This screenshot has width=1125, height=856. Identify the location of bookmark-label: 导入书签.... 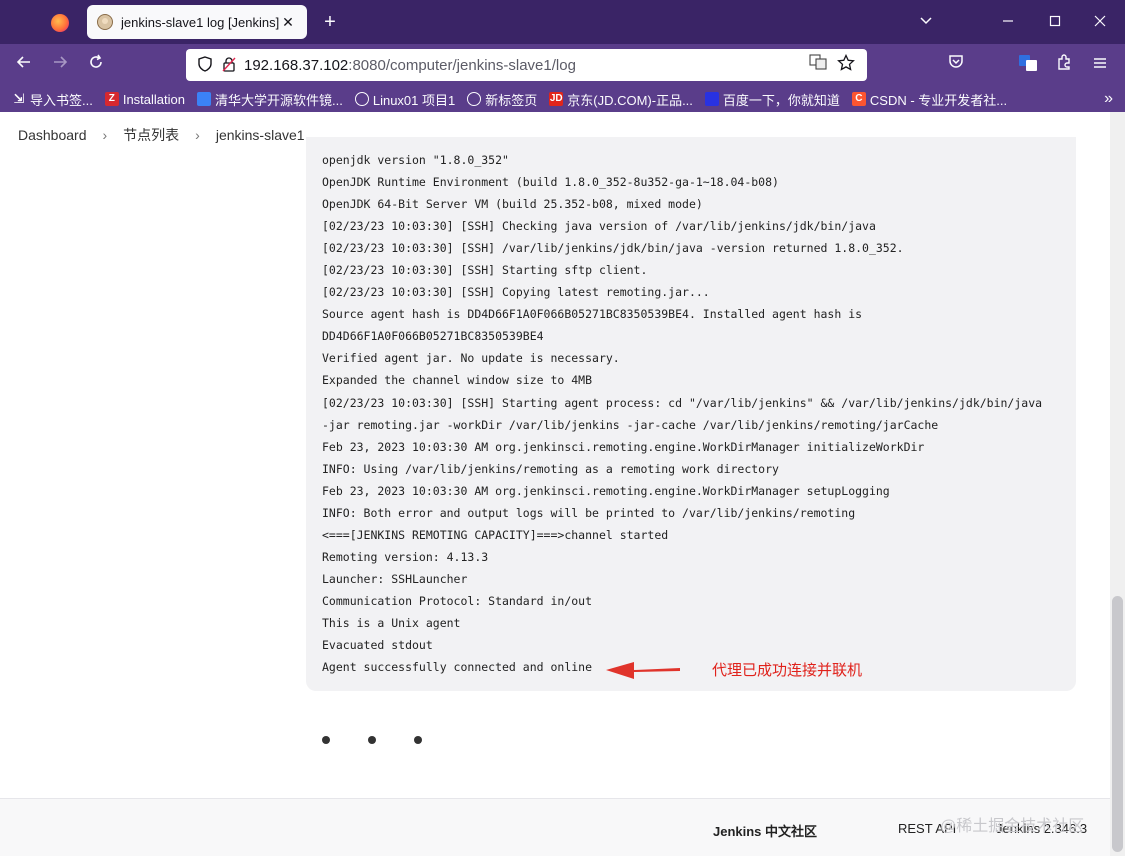
(61, 100).